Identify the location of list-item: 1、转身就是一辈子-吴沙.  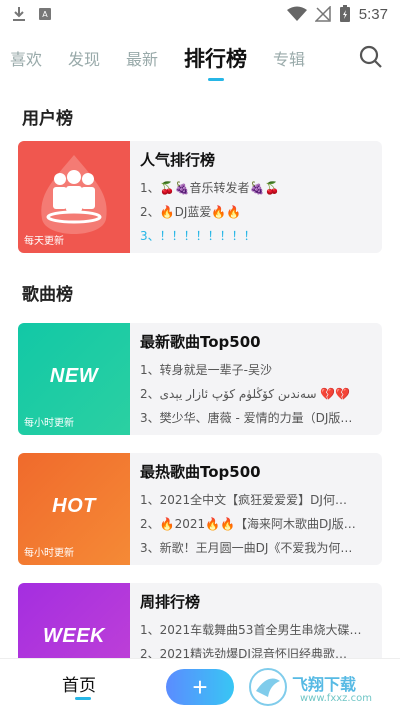
(206, 370).